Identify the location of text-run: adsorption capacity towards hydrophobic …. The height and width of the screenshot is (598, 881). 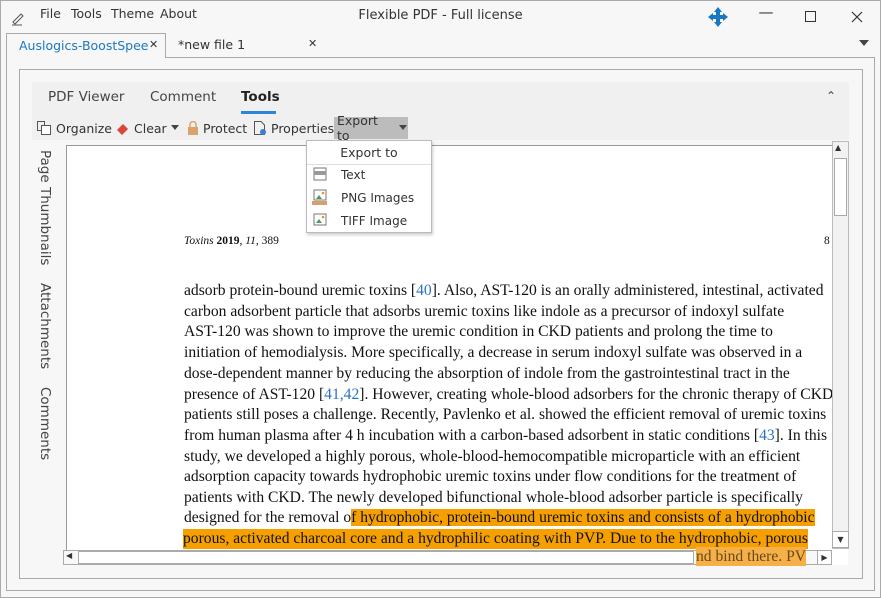
(490, 477).